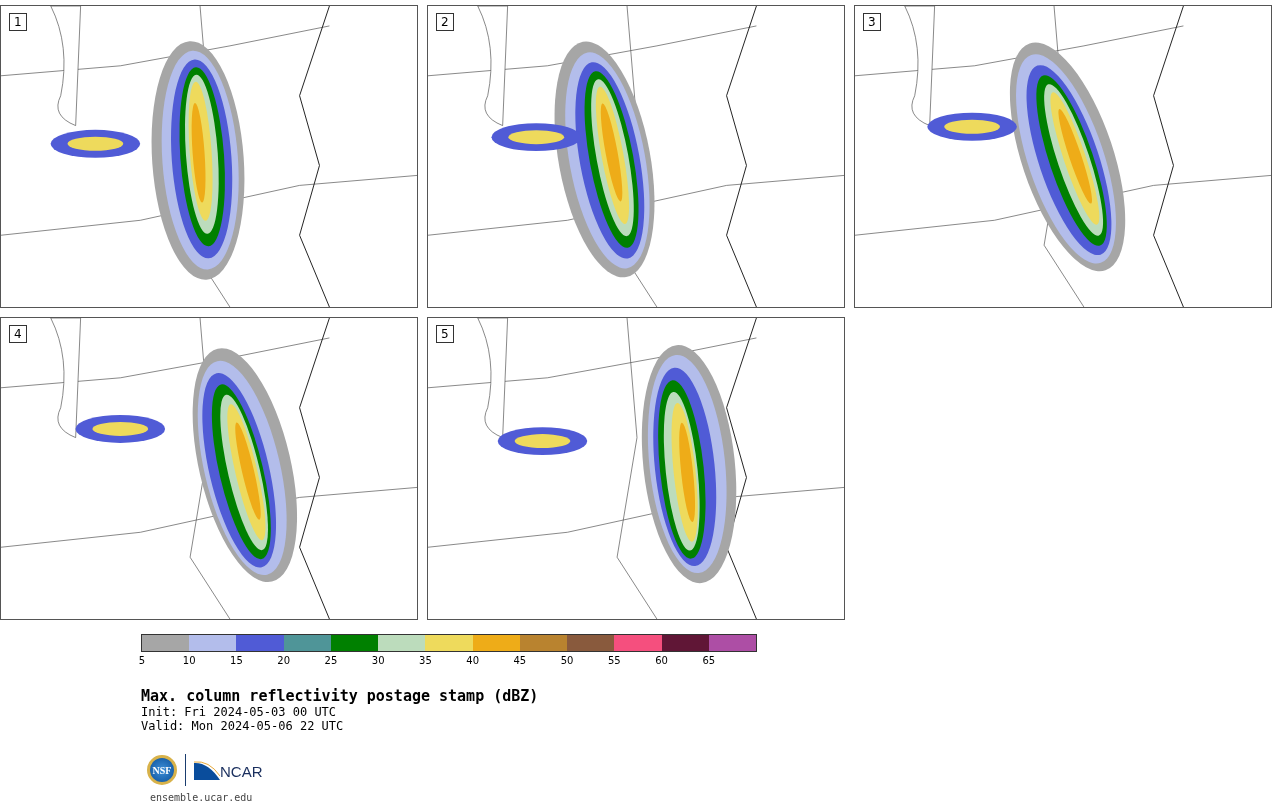  I want to click on tick-label: 30, so click(378, 660).